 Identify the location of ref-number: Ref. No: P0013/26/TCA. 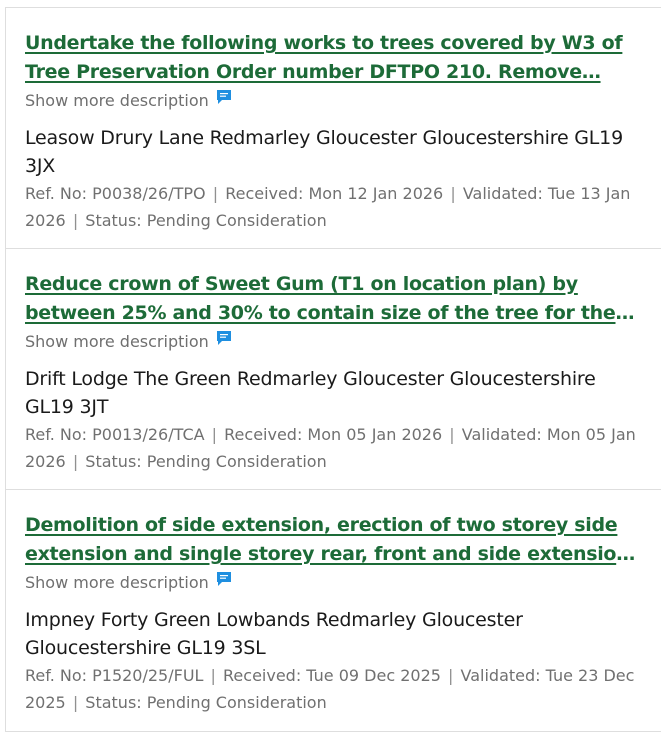
(115, 434).